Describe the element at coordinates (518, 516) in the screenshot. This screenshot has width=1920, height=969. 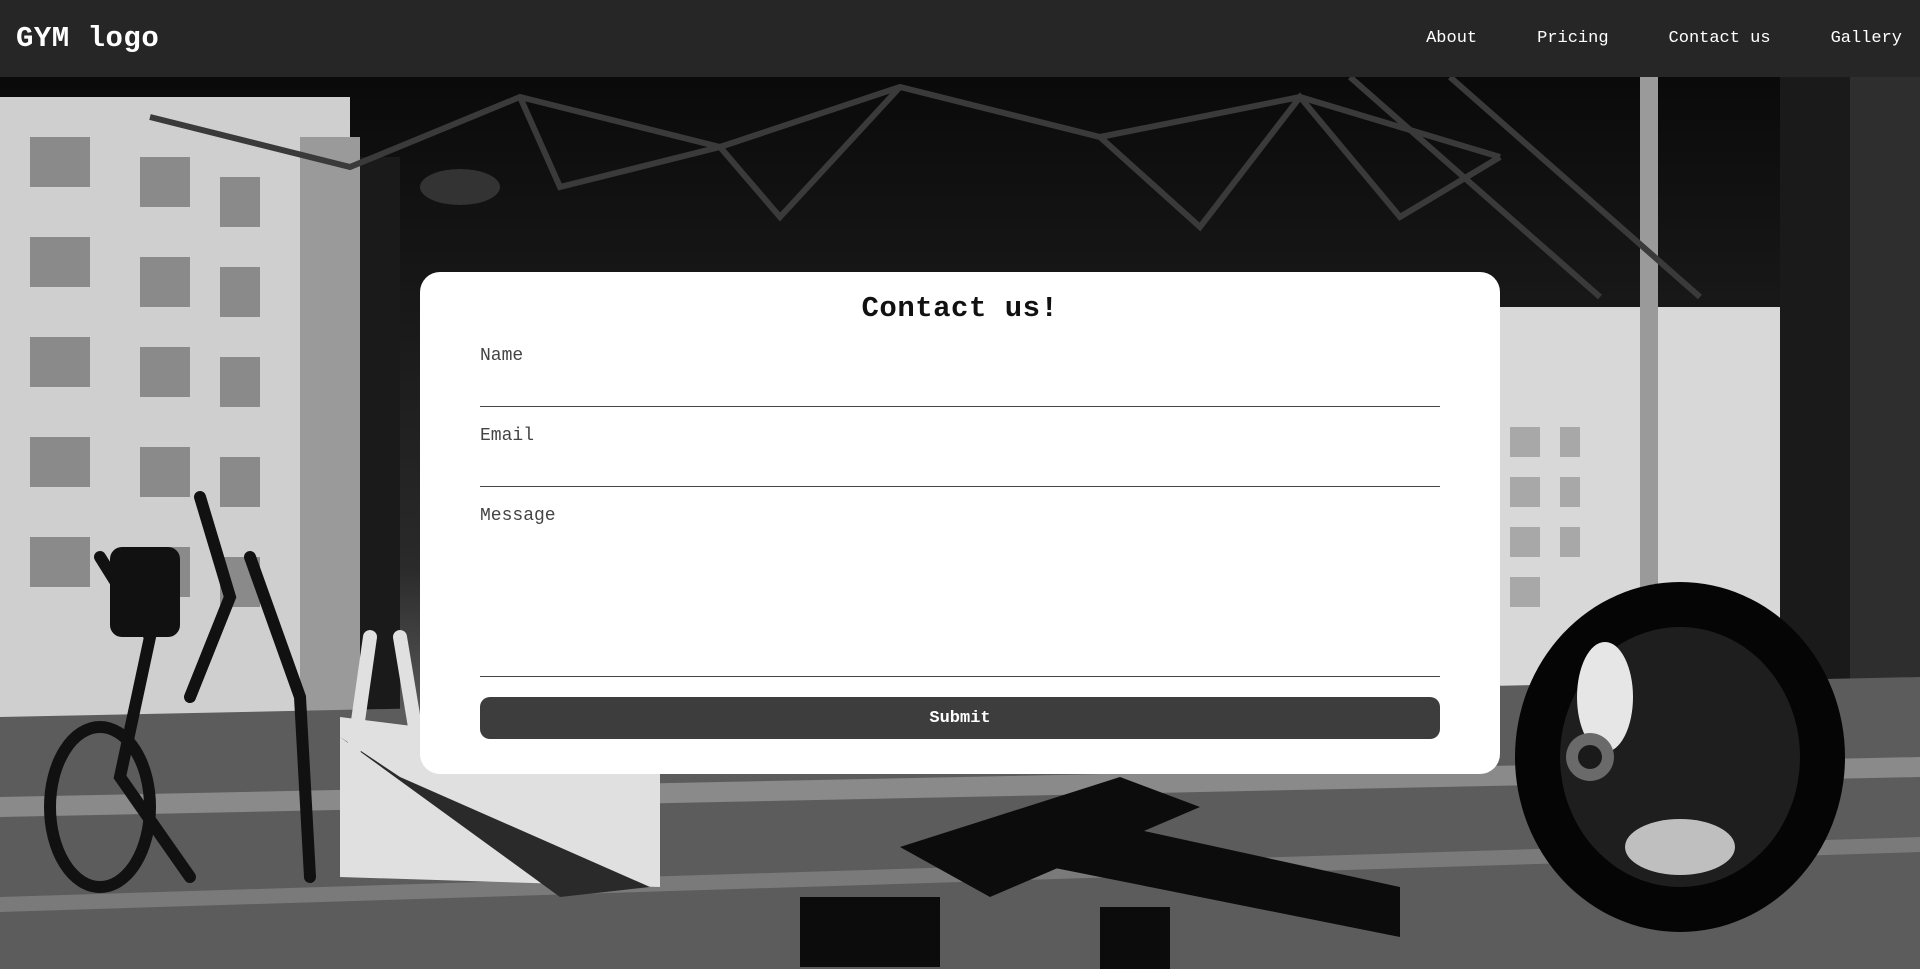
I see `message-label: Message` at that location.